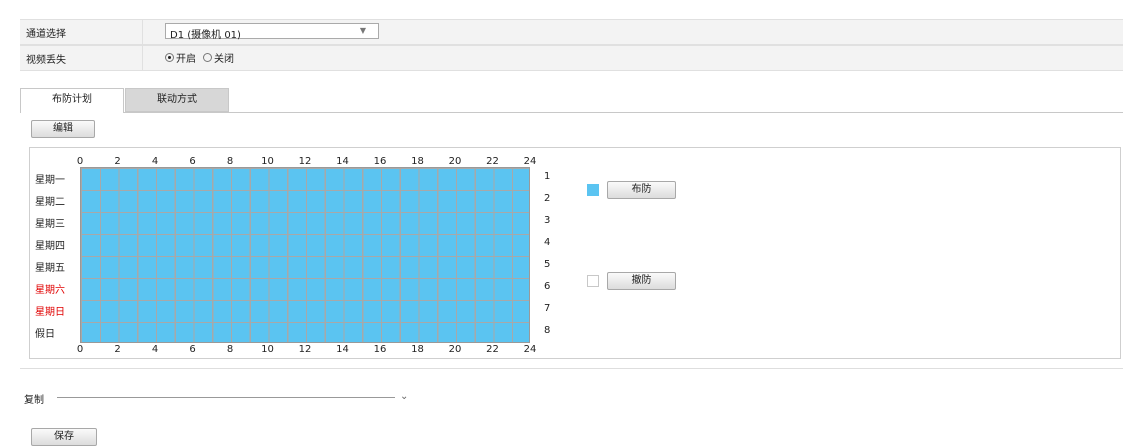 This screenshot has width=1123, height=446. What do you see at coordinates (342, 161) in the screenshot?
I see `hour-tick-top: 14` at bounding box center [342, 161].